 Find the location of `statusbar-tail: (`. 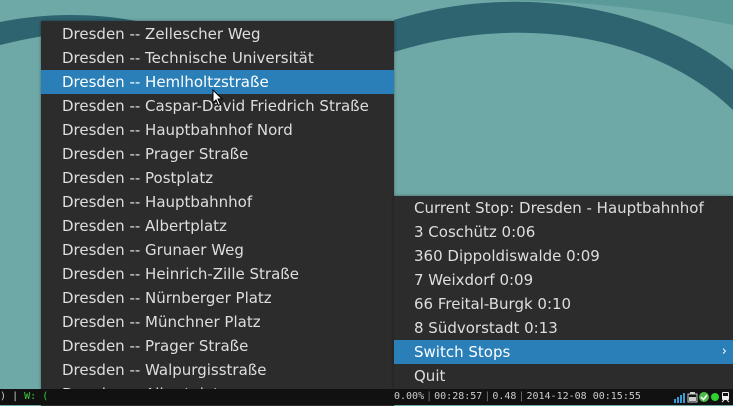

statusbar-tail: ( is located at coordinates (45, 396).